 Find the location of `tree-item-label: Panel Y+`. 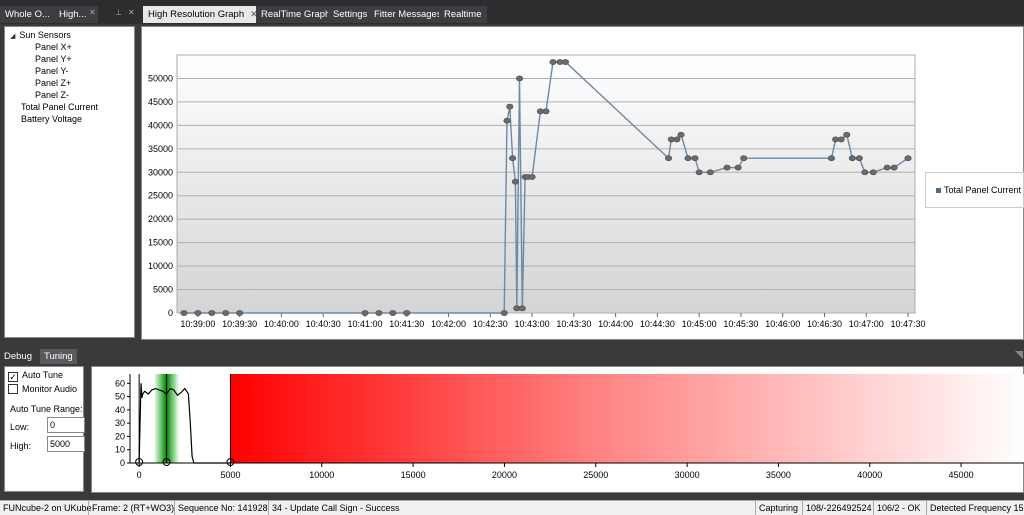

tree-item-label: Panel Y+ is located at coordinates (53, 59).